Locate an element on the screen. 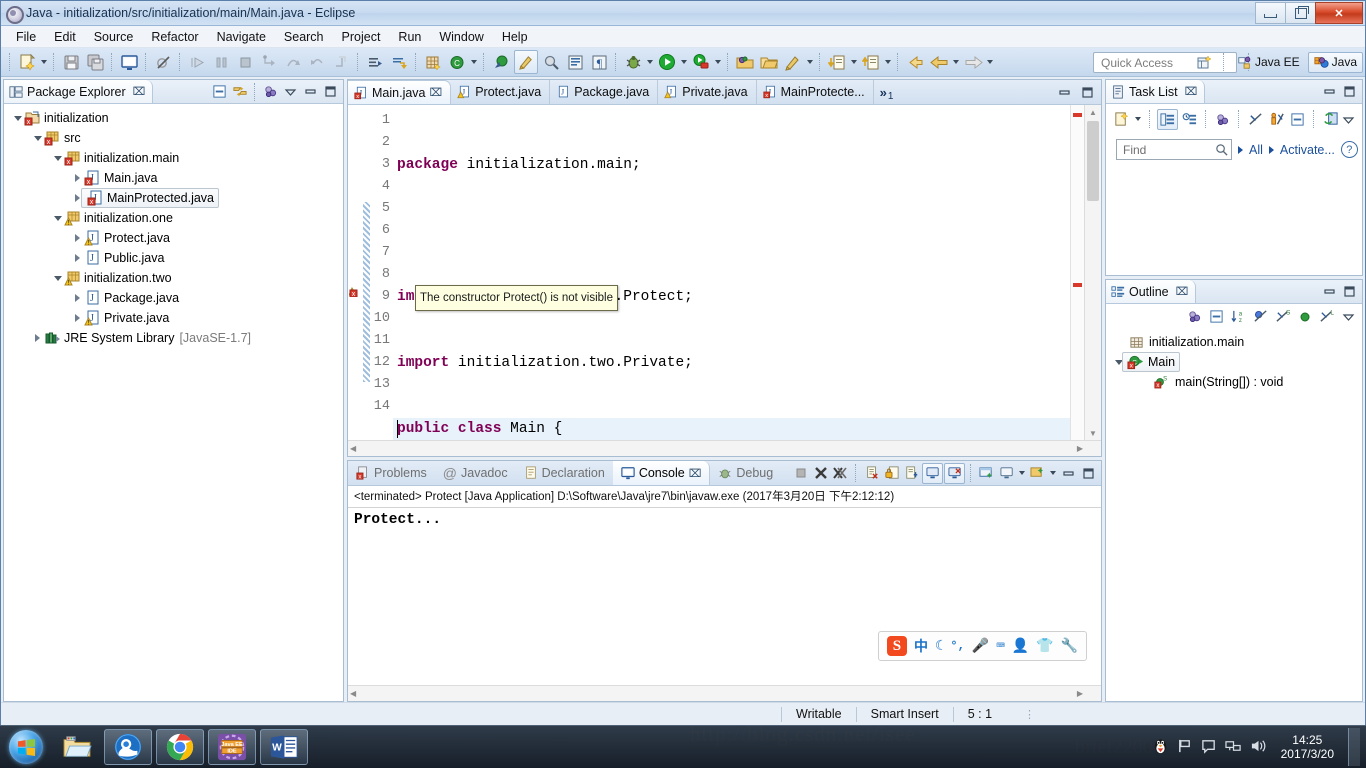 This screenshot has width=1366, height=768. moon-icon: ☾ is located at coordinates (939, 646).